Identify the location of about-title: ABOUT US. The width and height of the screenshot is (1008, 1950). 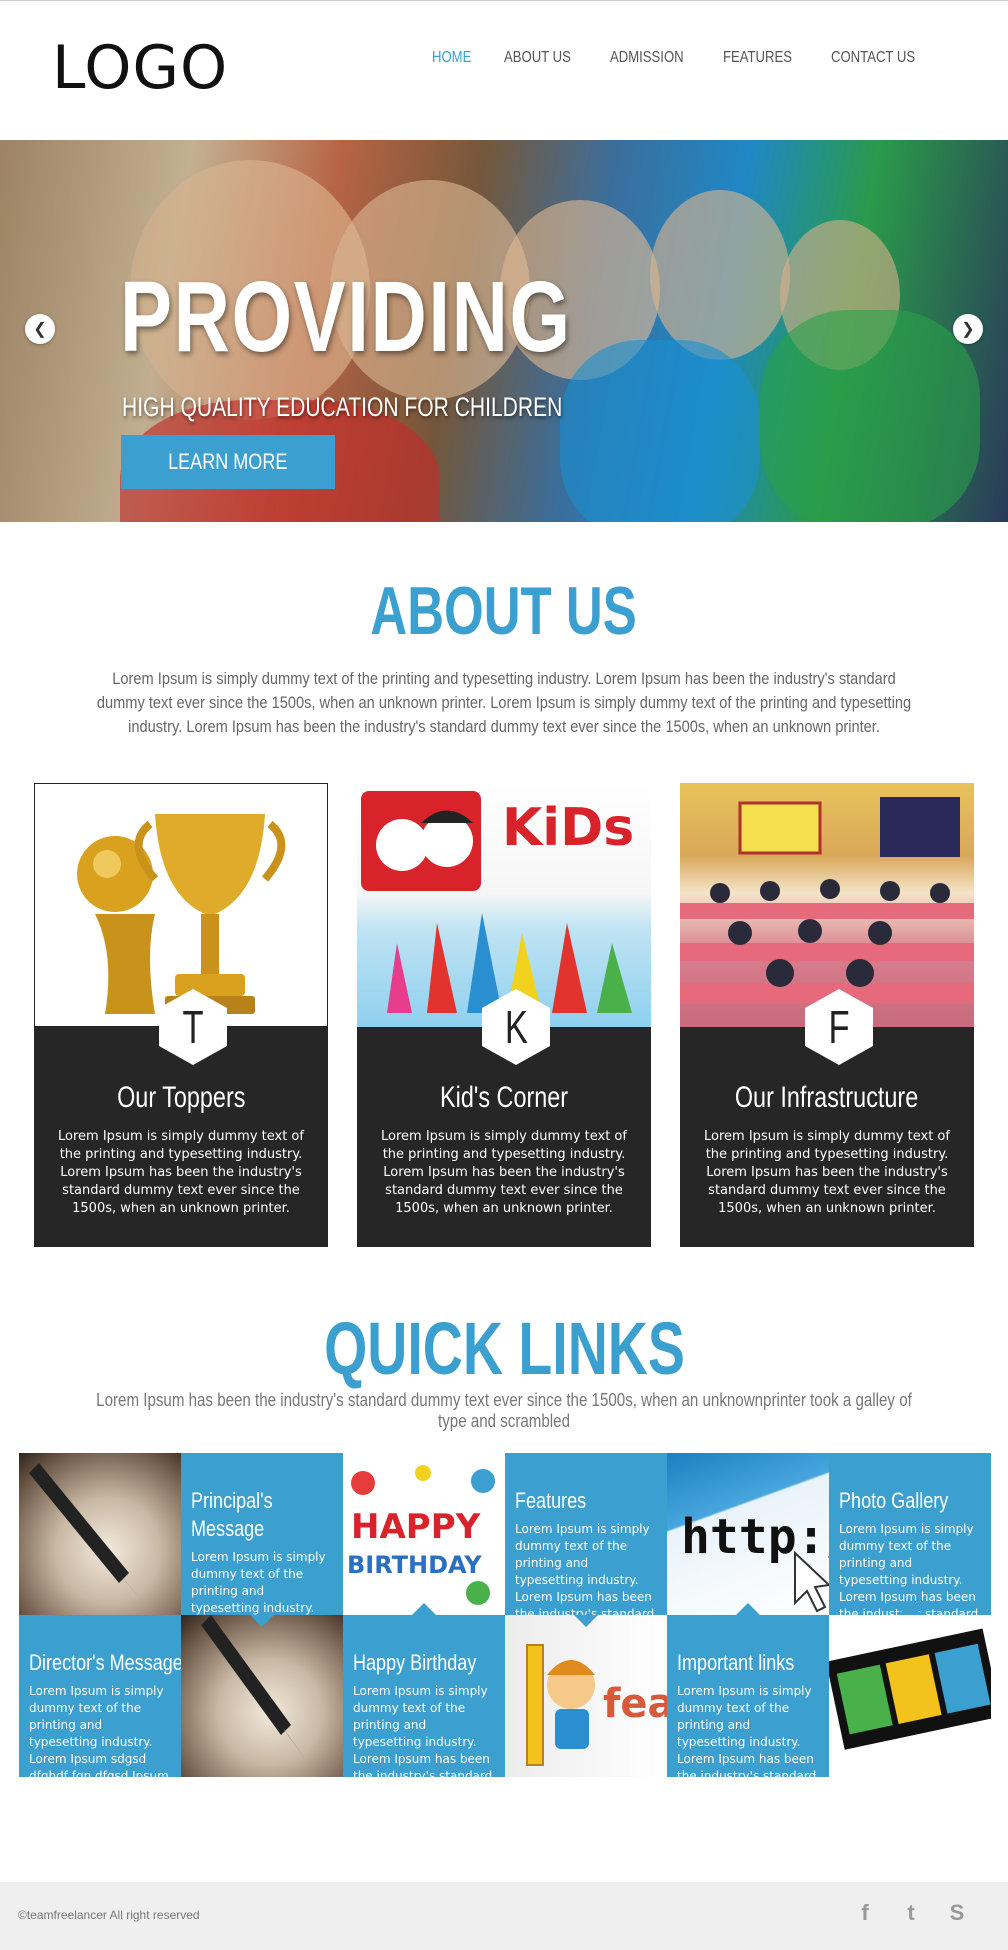
(504, 611).